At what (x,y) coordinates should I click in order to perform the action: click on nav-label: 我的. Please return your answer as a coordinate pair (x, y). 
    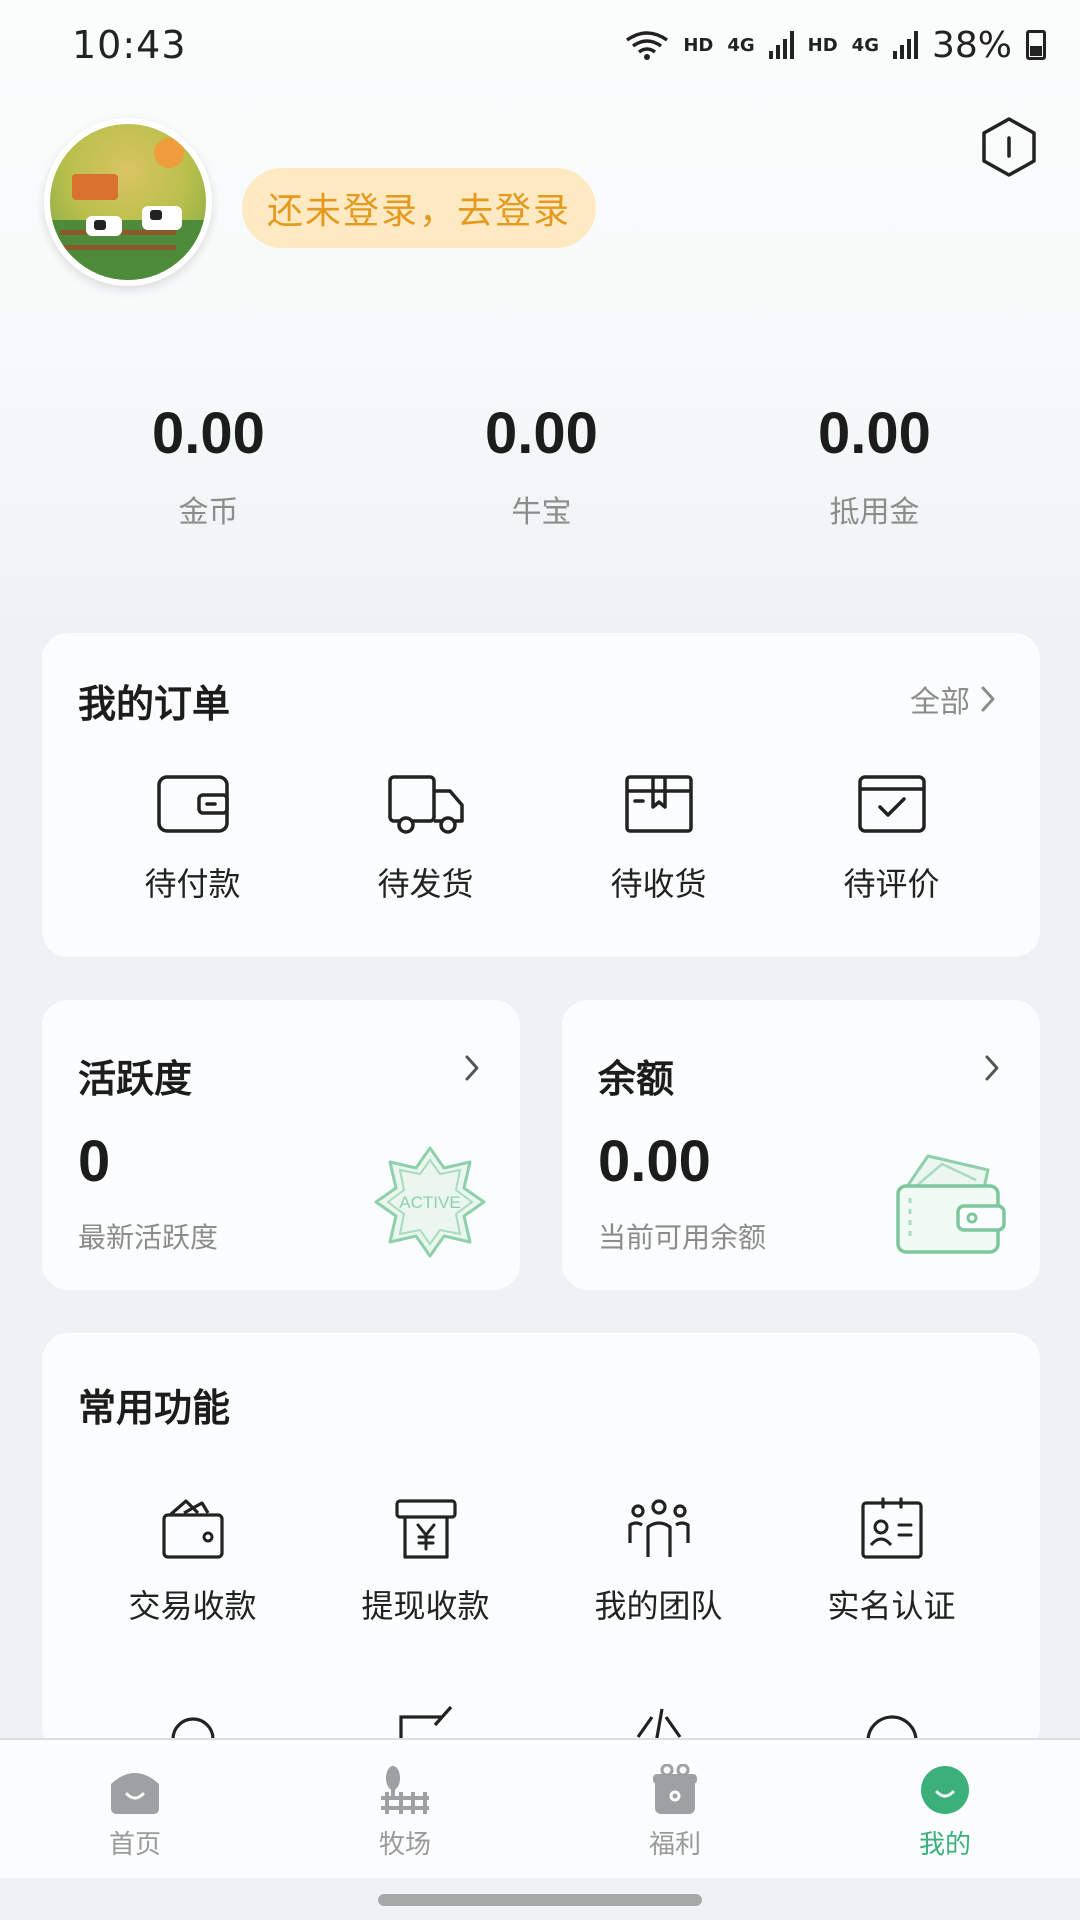
    Looking at the image, I should click on (944, 1845).